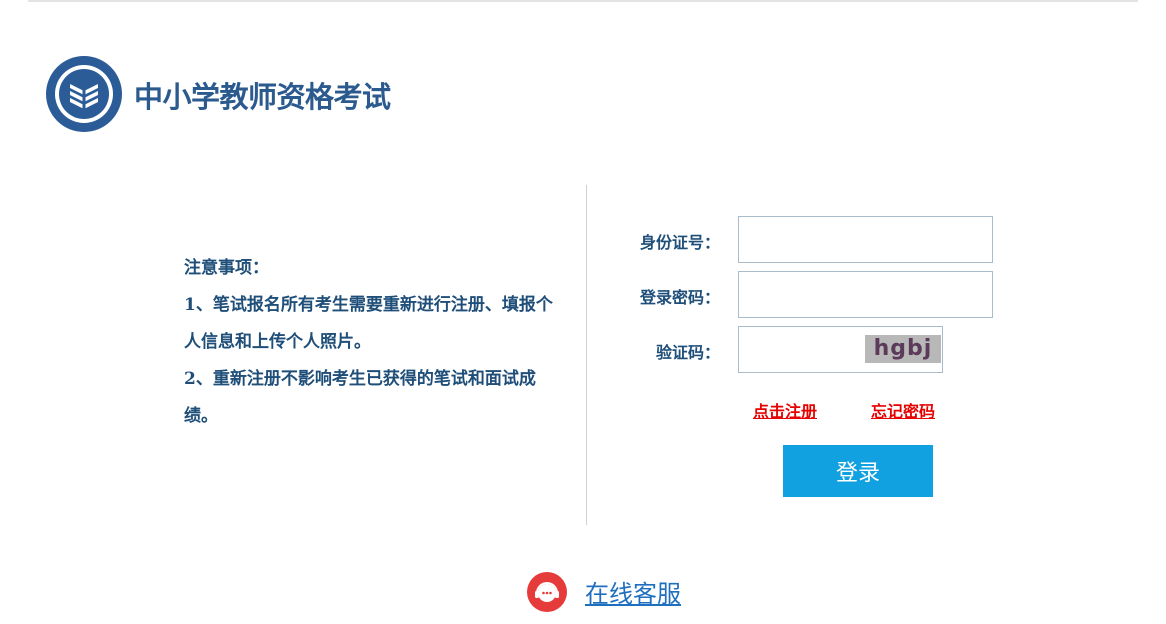 The image size is (1166, 624). What do you see at coordinates (785, 410) in the screenshot?
I see `register-link: 点击注册` at bounding box center [785, 410].